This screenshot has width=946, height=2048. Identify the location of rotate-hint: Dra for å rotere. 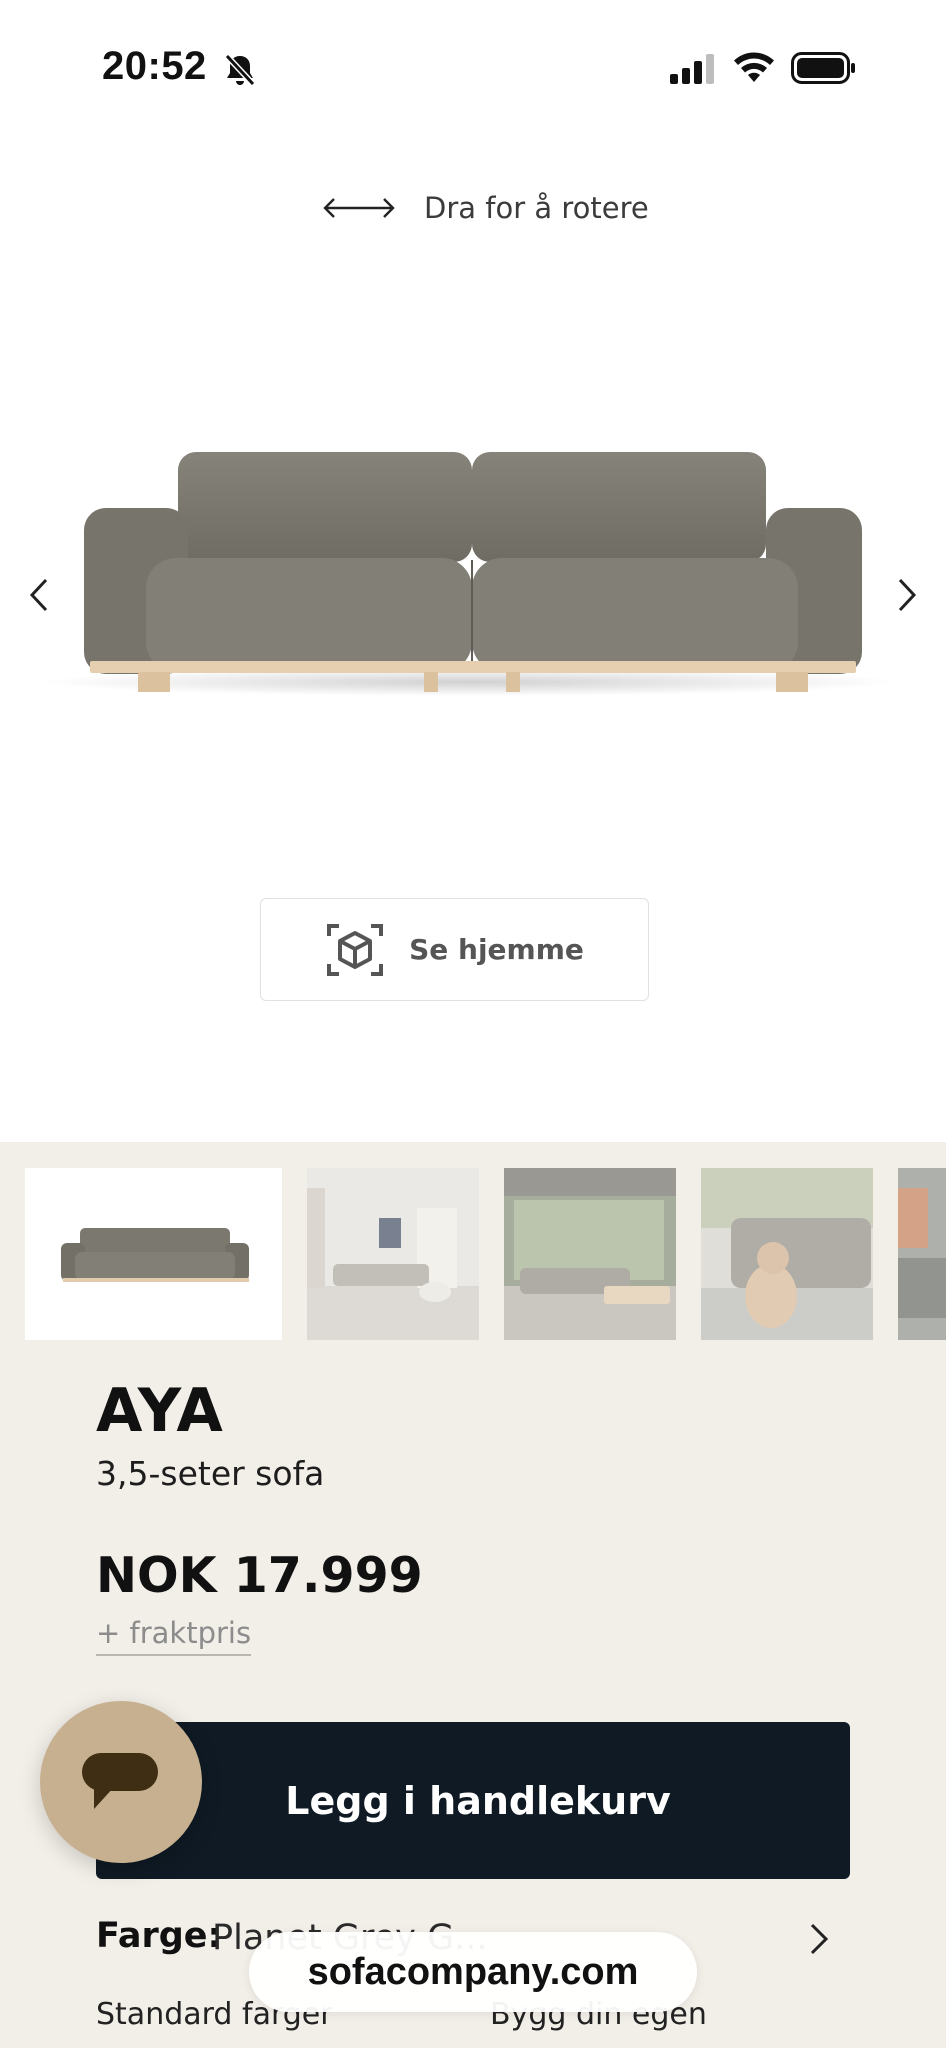
(485, 208).